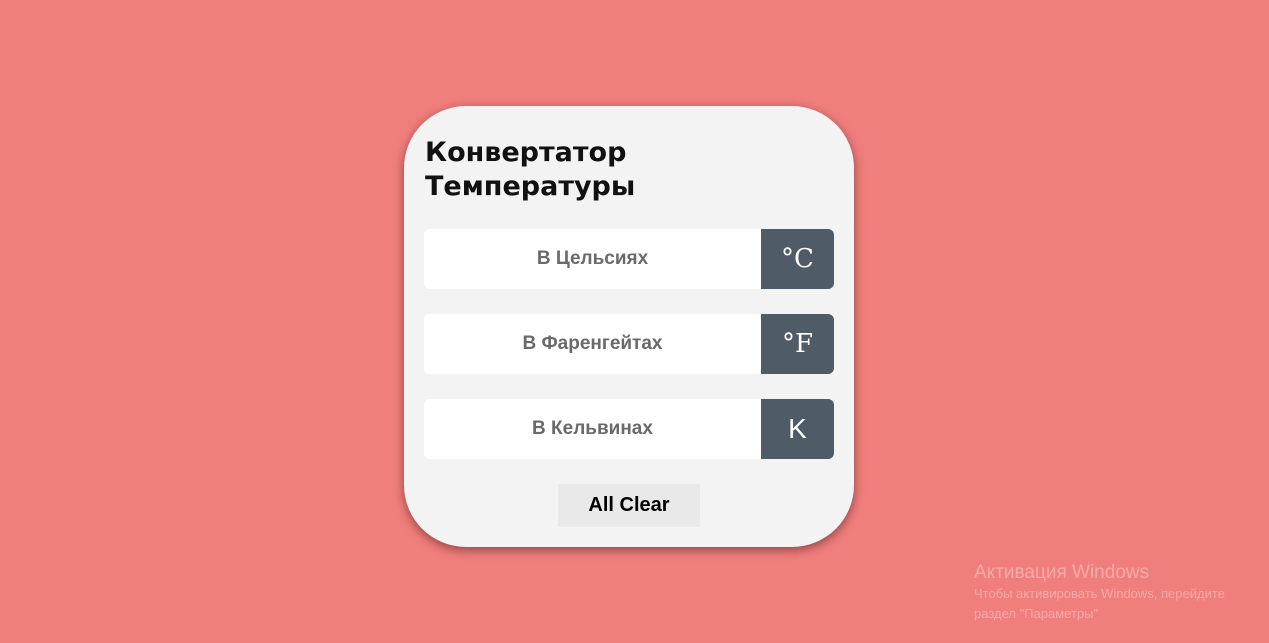 The image size is (1269, 643). What do you see at coordinates (797, 429) in the screenshot?
I see `kelvin-unit-label: K` at bounding box center [797, 429].